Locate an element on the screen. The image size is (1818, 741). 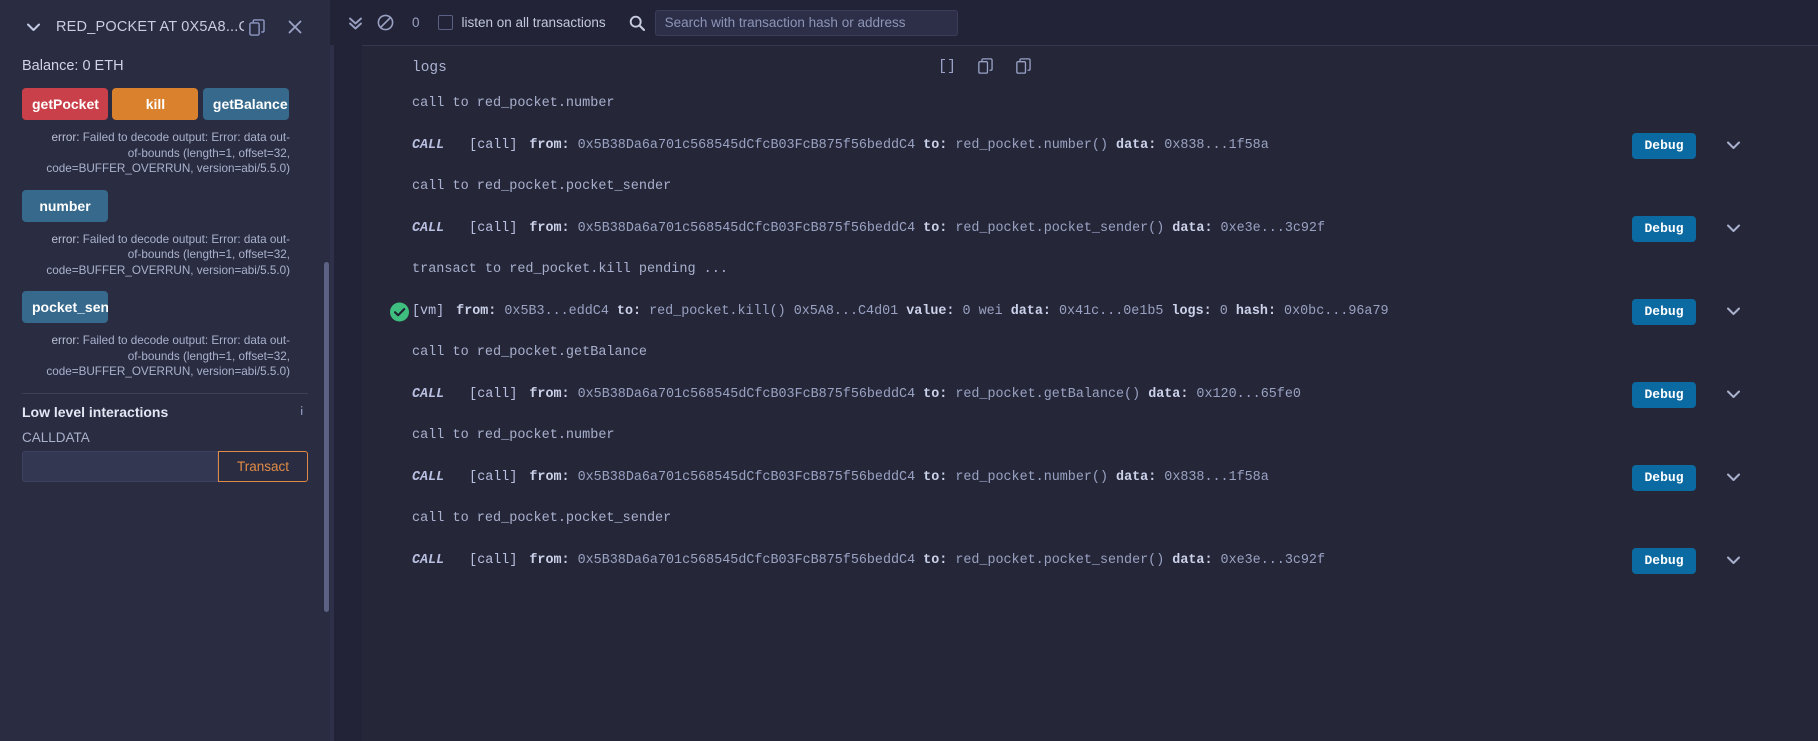
calldata-row: Transact is located at coordinates (165, 466).